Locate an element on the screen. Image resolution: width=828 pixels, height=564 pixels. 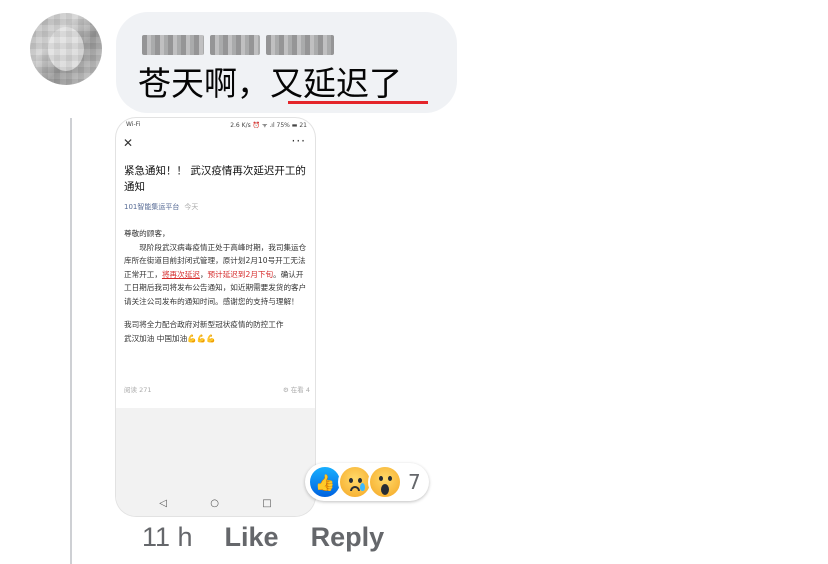
like-button: Like is located at coordinates (252, 537).